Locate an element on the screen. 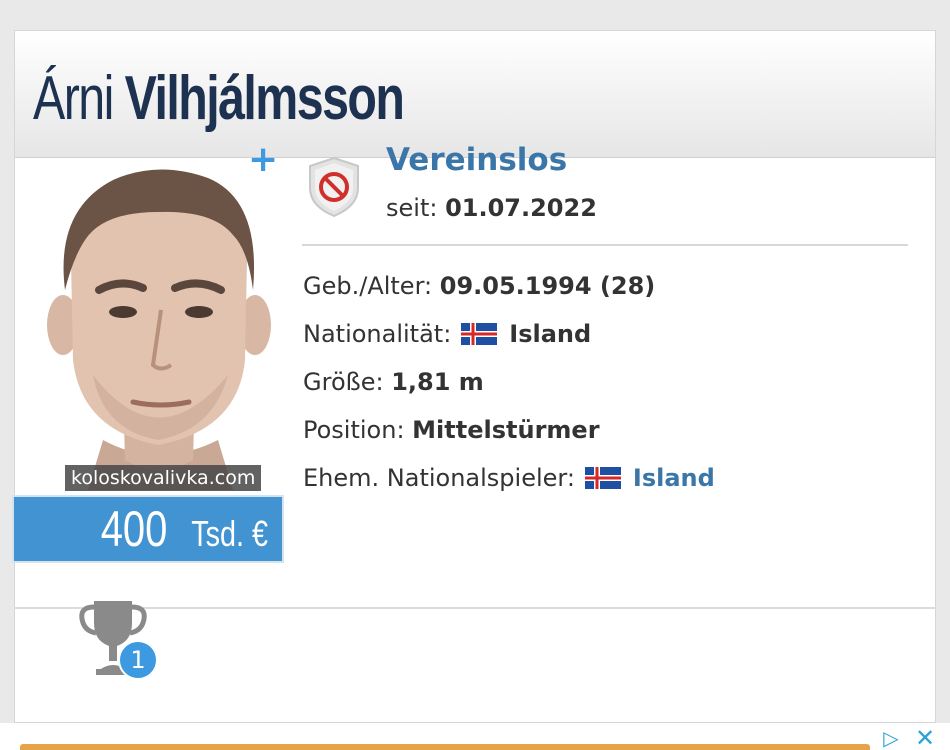 This screenshot has height=750, width=950. birth-label: Geb./Alter: is located at coordinates (368, 286).